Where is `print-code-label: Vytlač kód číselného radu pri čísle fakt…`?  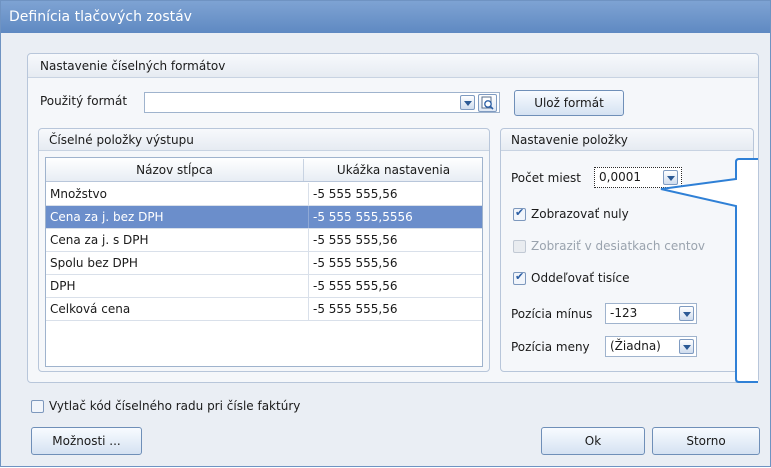
print-code-label: Vytlač kód číselného radu pri čísle fakt… is located at coordinates (175, 406).